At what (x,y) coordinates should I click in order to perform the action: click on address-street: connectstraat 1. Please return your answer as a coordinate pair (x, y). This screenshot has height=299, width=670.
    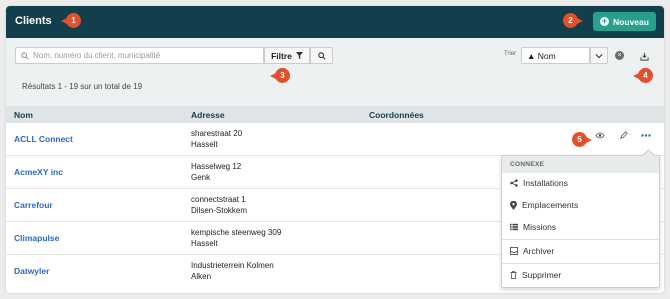
    Looking at the image, I should click on (218, 199).